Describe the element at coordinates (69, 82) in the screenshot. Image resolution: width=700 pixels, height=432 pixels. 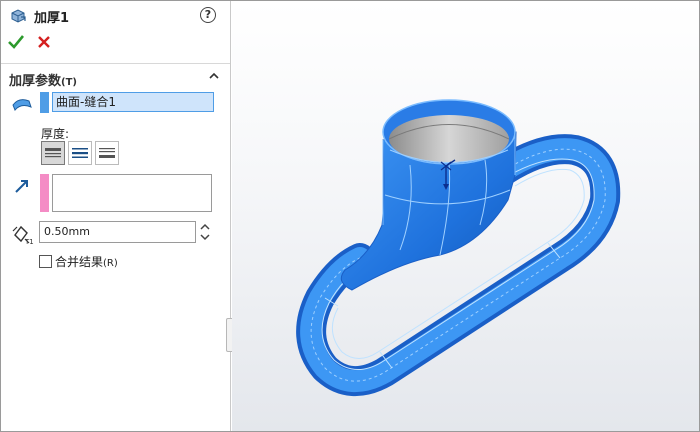
I see `section-shortcut: (T)` at that location.